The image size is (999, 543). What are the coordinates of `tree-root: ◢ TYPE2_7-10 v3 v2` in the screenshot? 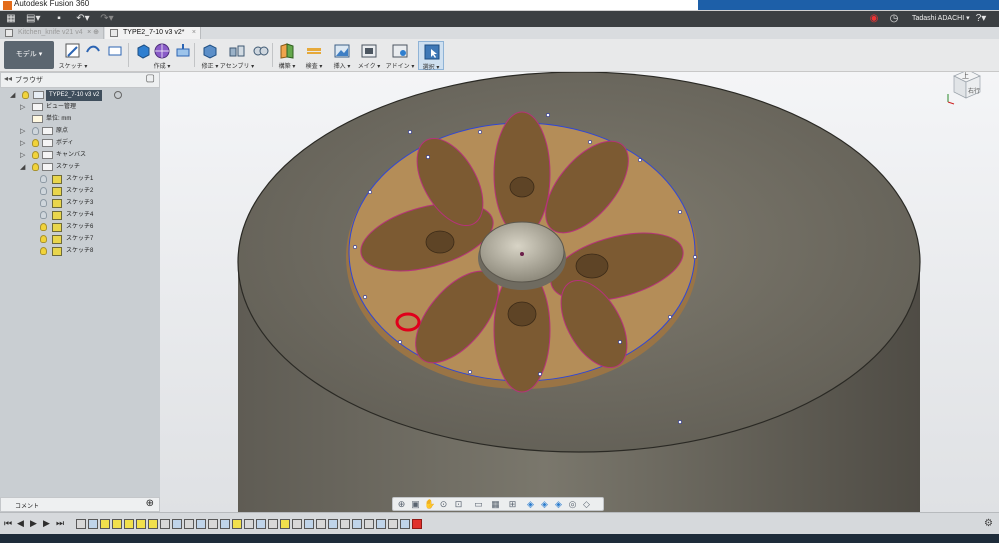 It's located at (66, 95).